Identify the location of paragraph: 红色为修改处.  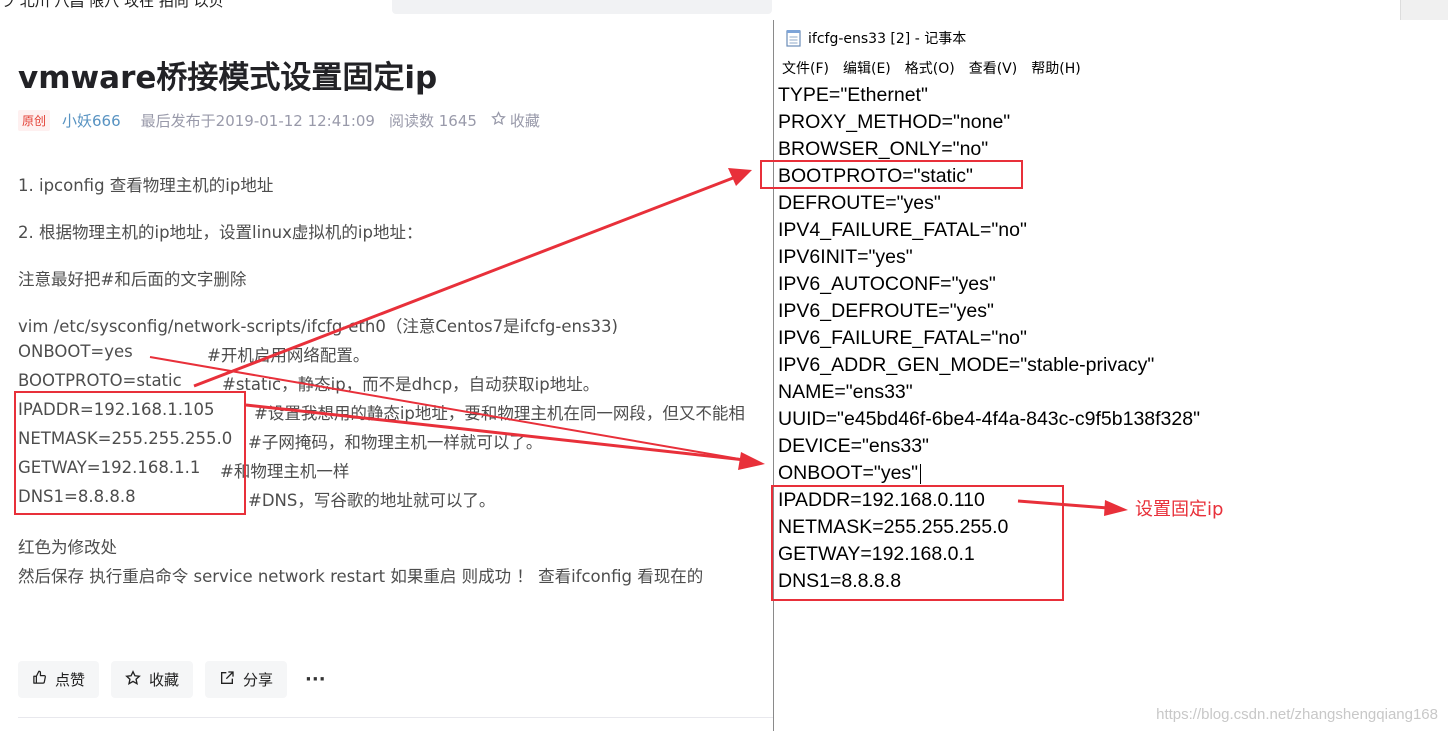
(67, 547).